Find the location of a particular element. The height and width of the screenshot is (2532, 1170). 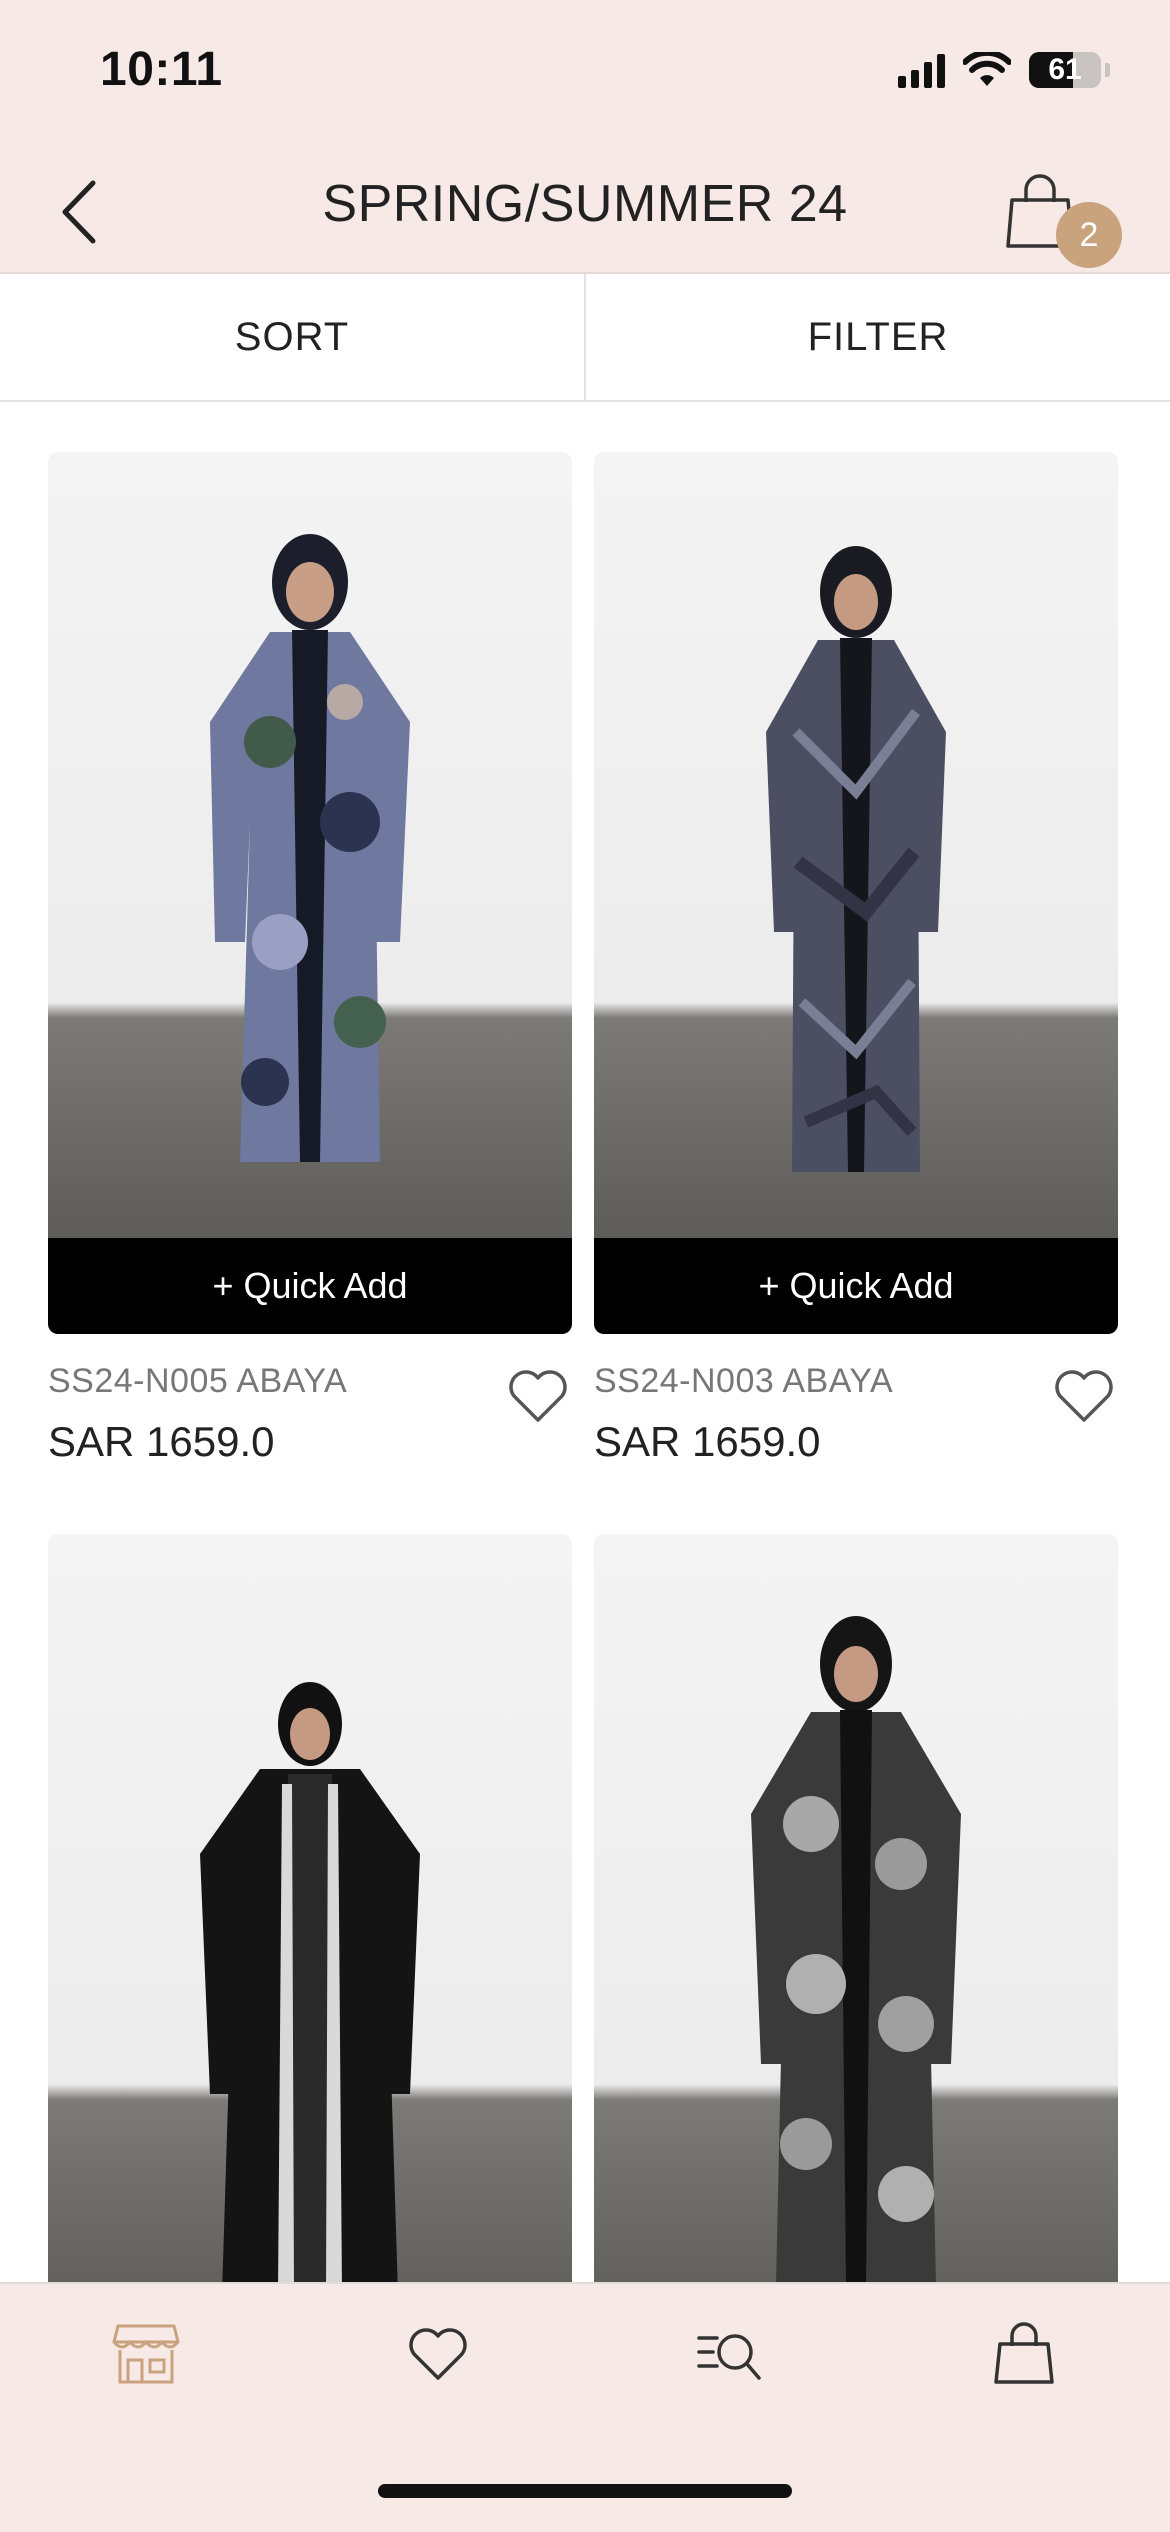

cart-badge: 2 is located at coordinates (1089, 235).